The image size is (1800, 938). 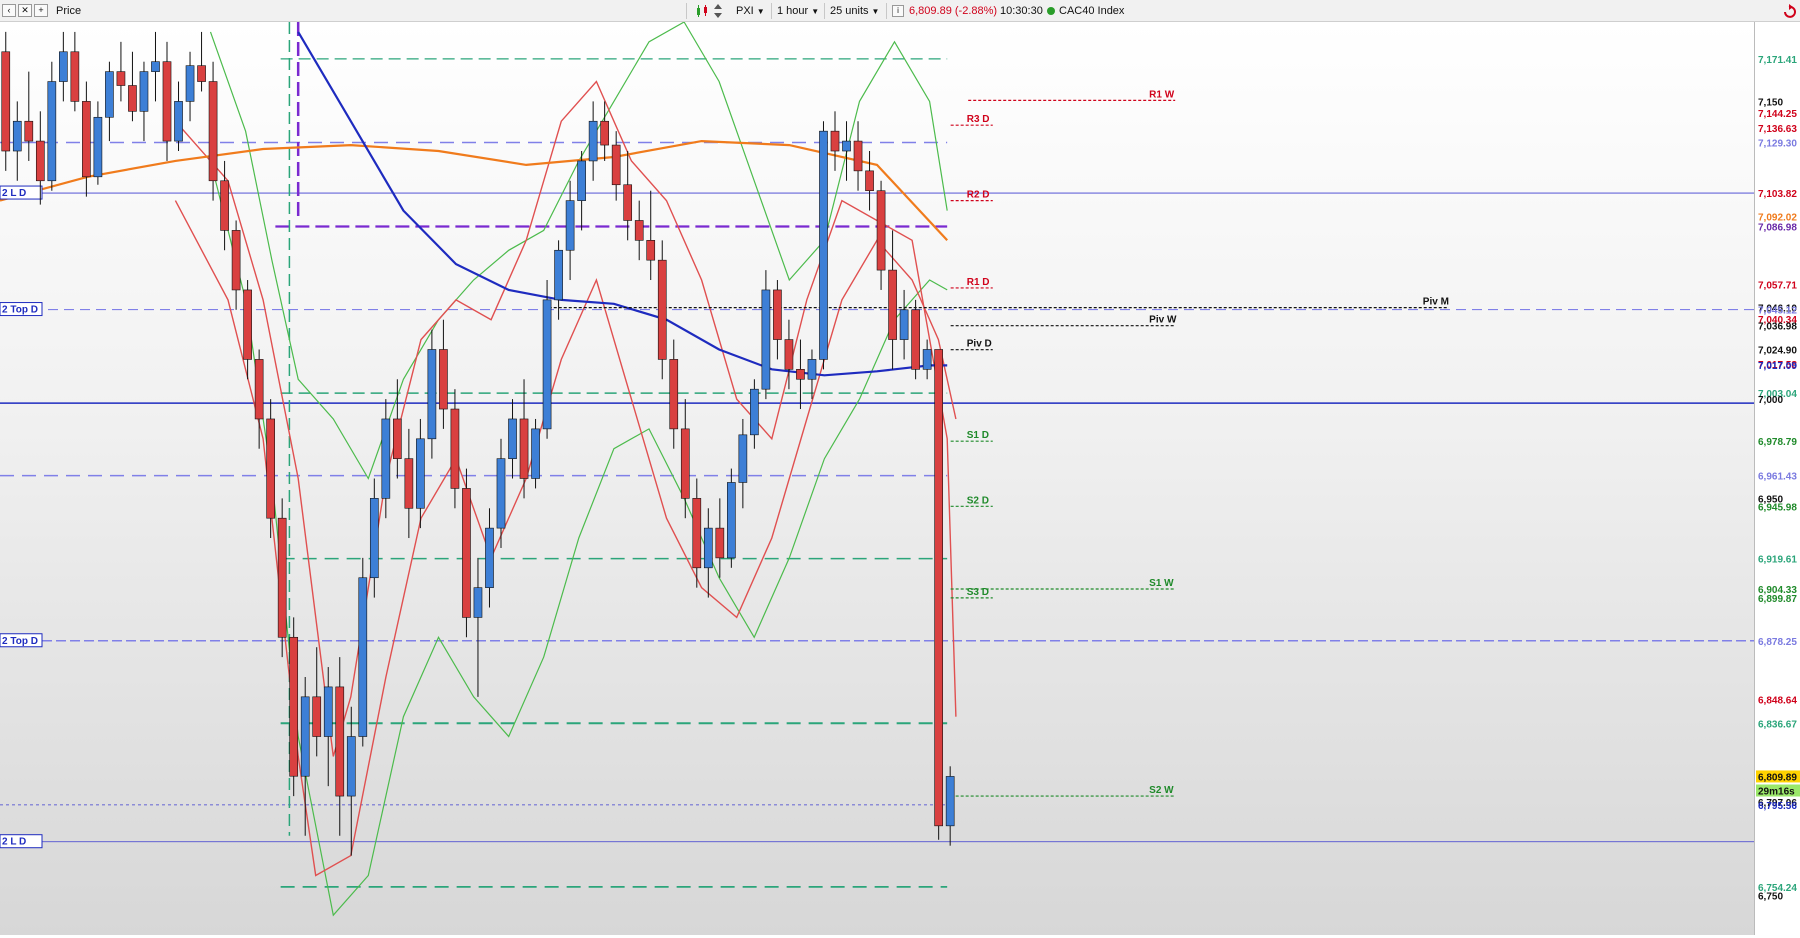 I want to click on axis-tick-label: 7,057.71, so click(x=1777, y=286).